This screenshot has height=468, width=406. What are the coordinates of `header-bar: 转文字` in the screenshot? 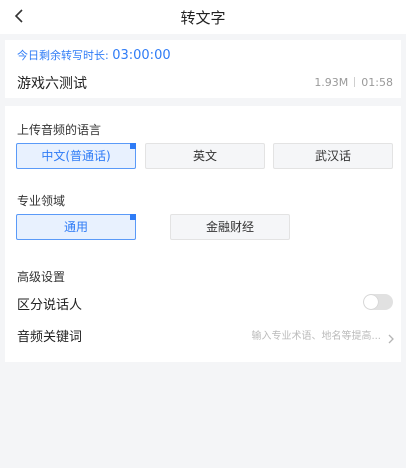 It's located at (203, 17).